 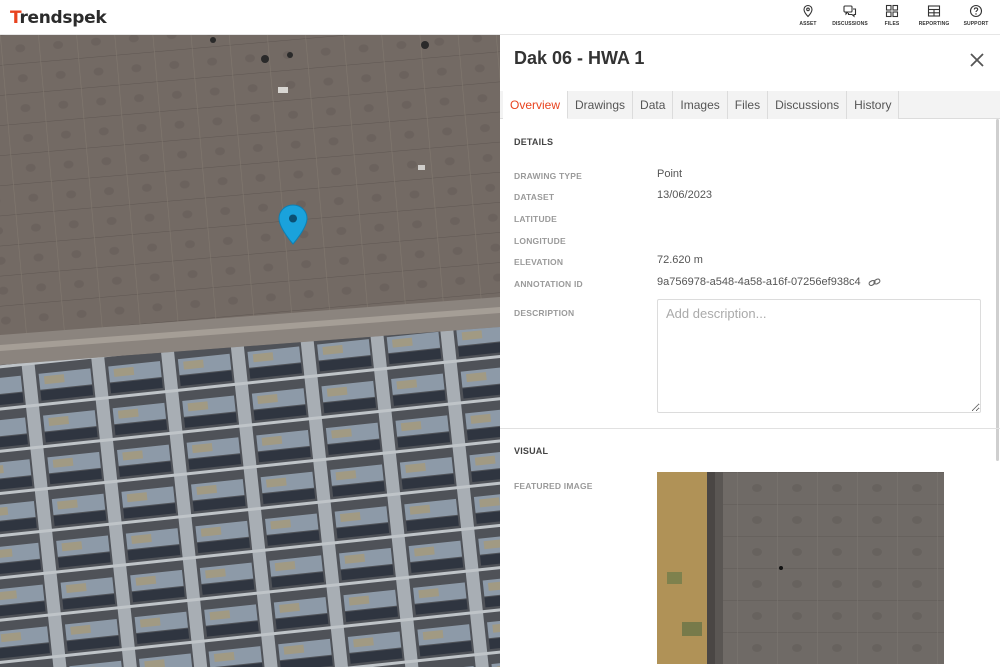 I want to click on featured-image-label: FEATURED IMAGE, so click(x=553, y=486).